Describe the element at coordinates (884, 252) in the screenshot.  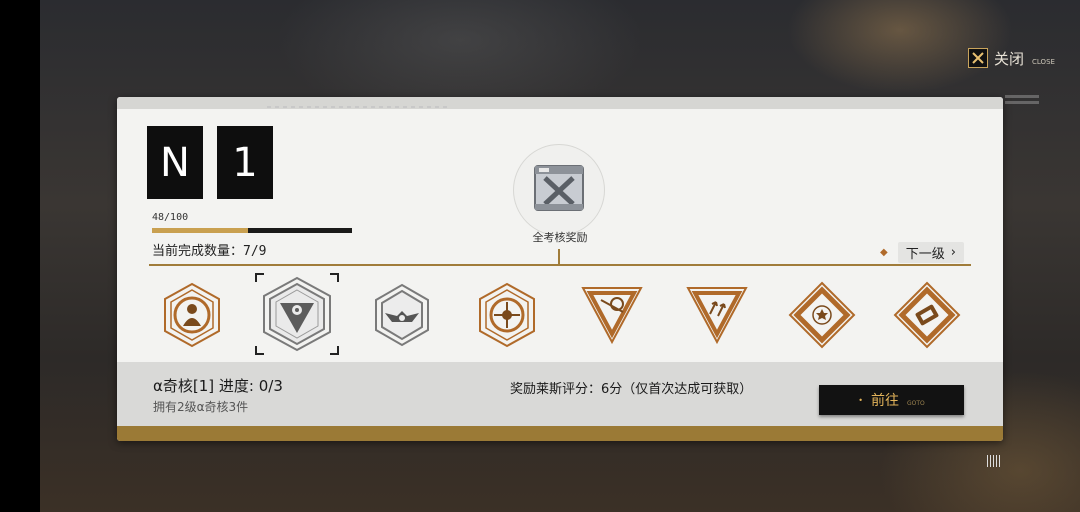
I see `diamond-icon: ◆` at that location.